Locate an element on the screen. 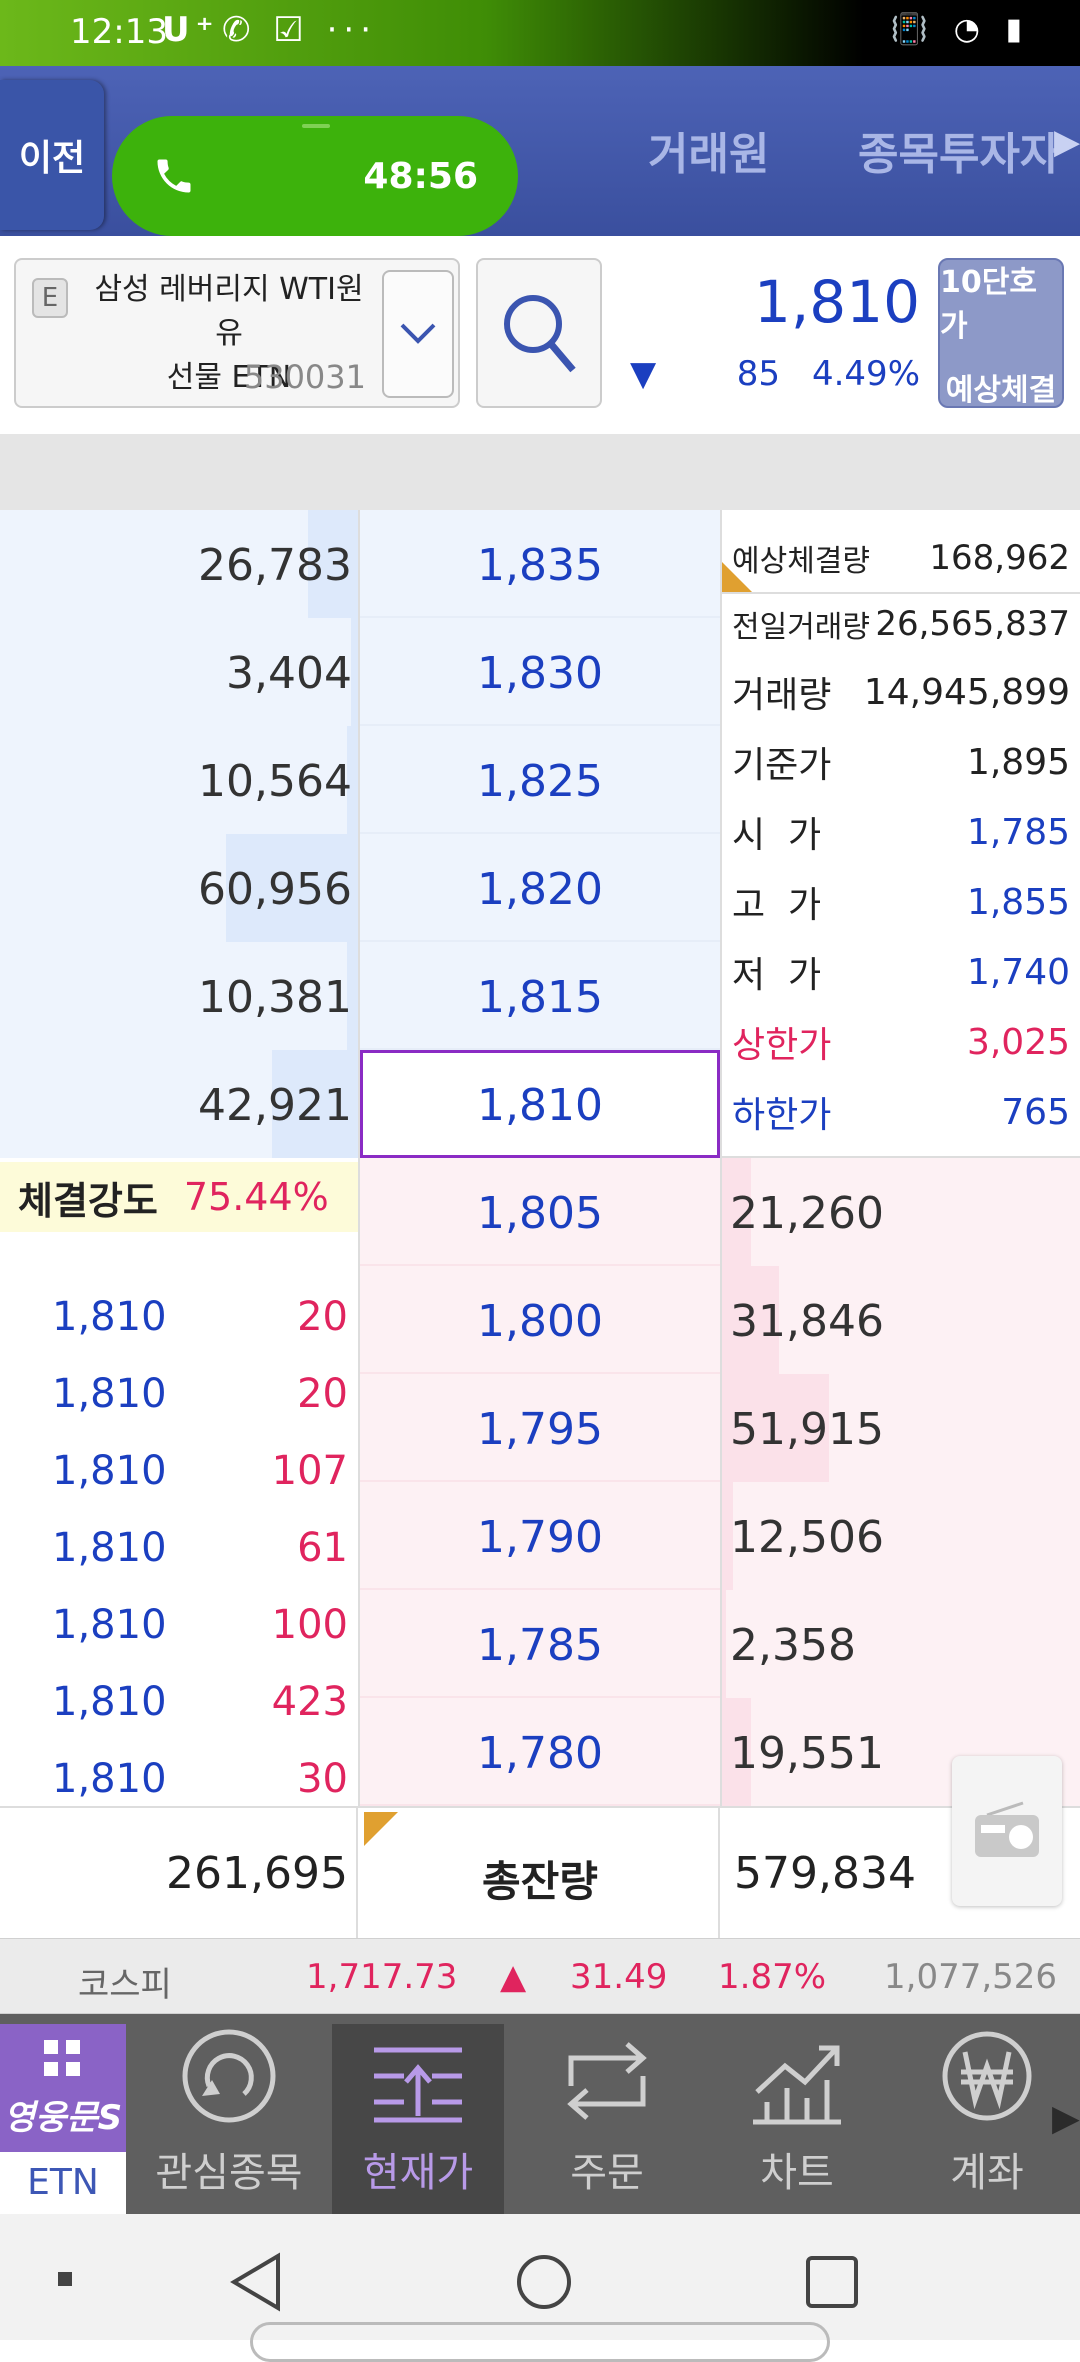 This screenshot has width=1080, height=2362. index-change: 31.49 is located at coordinates (619, 1977).